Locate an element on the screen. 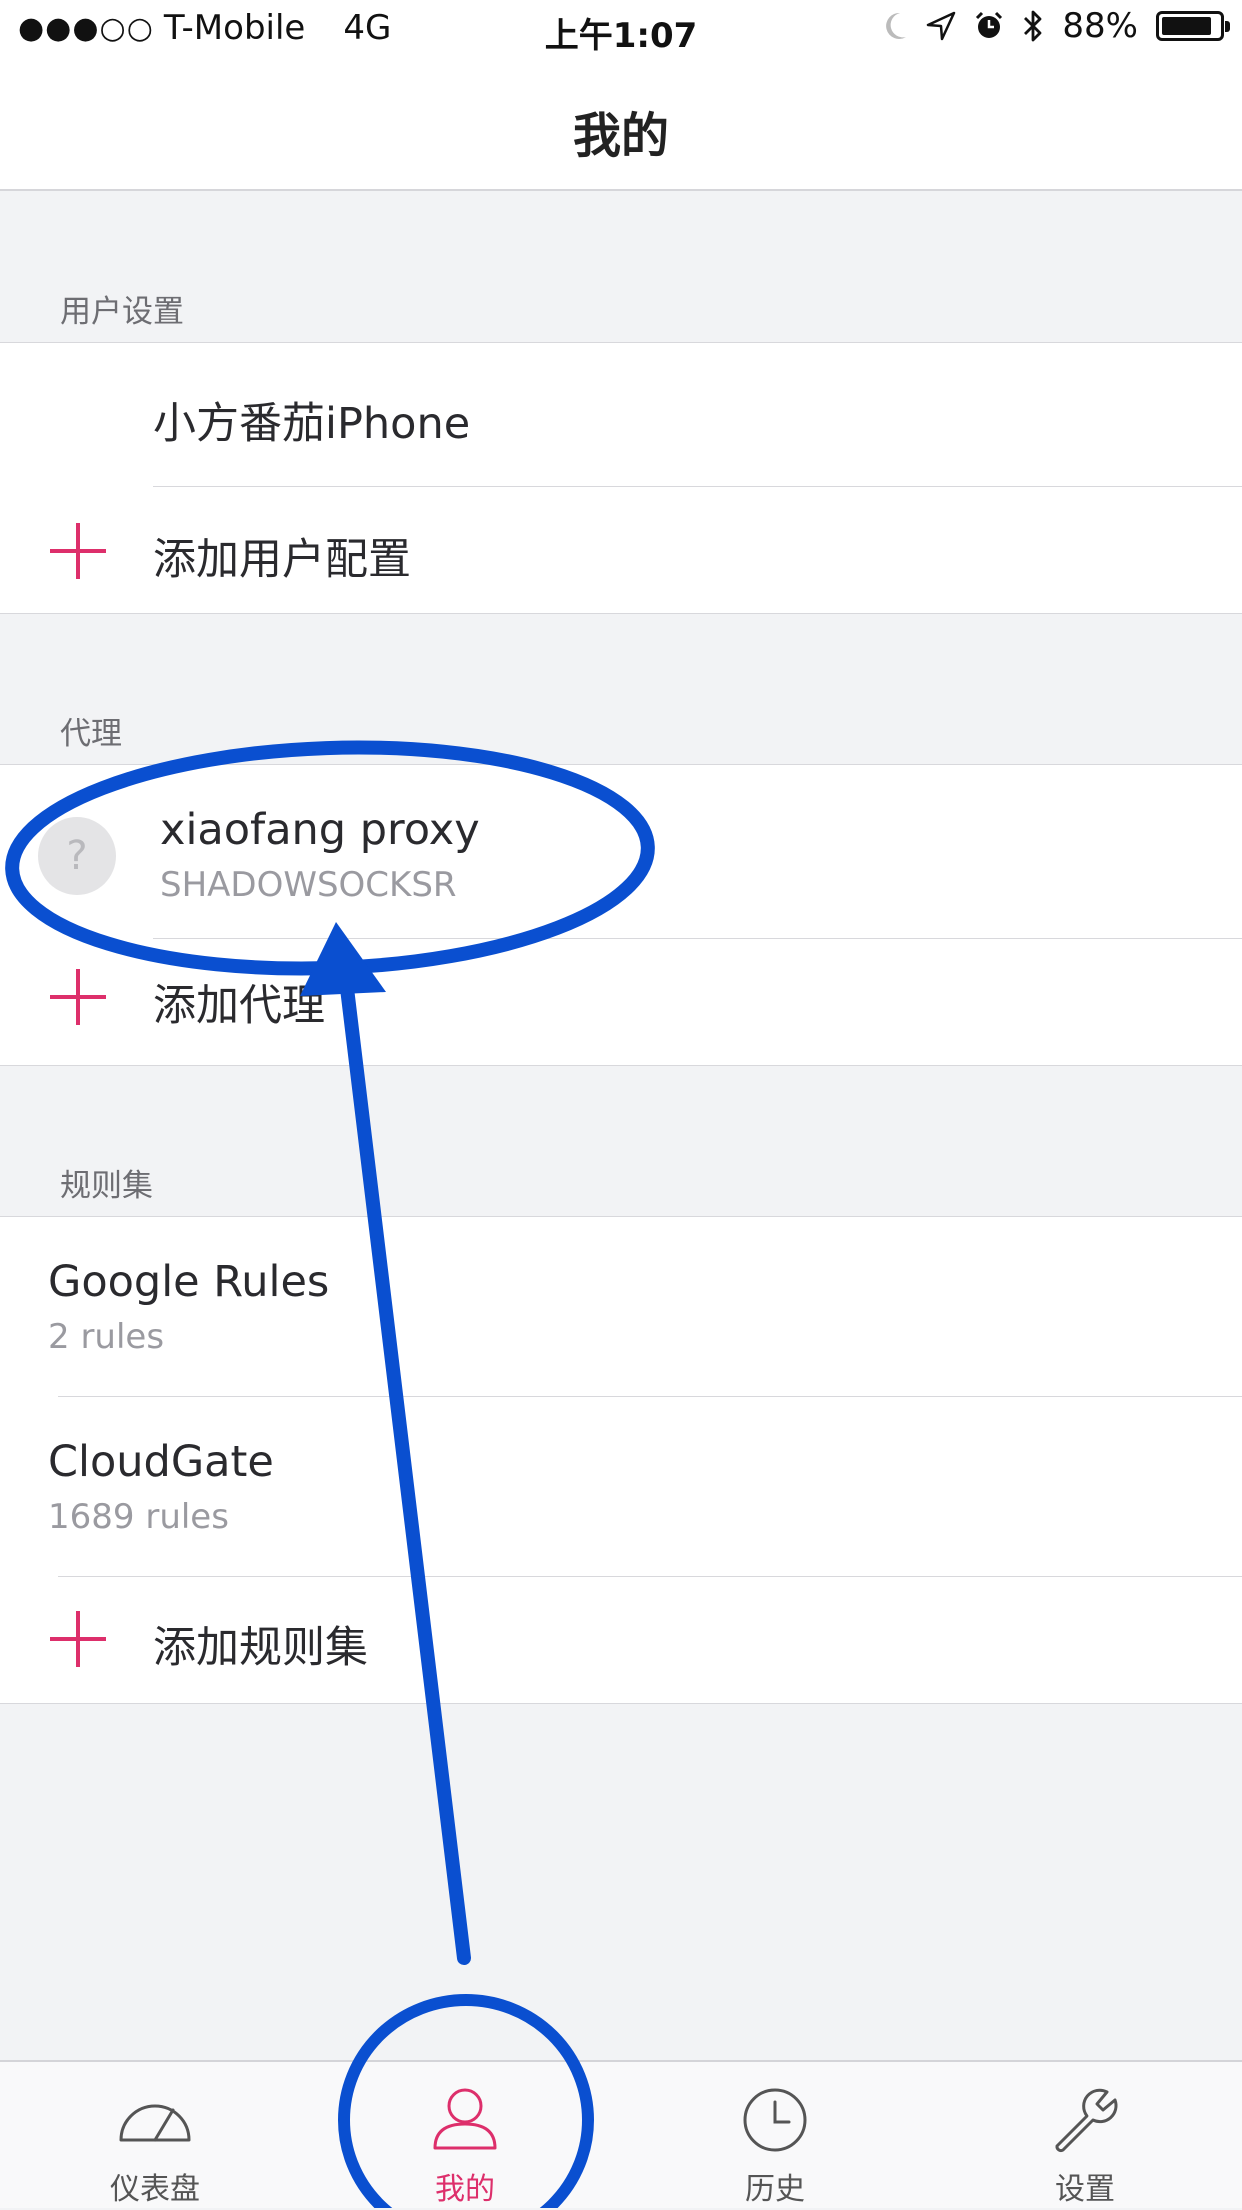 The image size is (1242, 2210). battery-icon is located at coordinates (1193, 26).